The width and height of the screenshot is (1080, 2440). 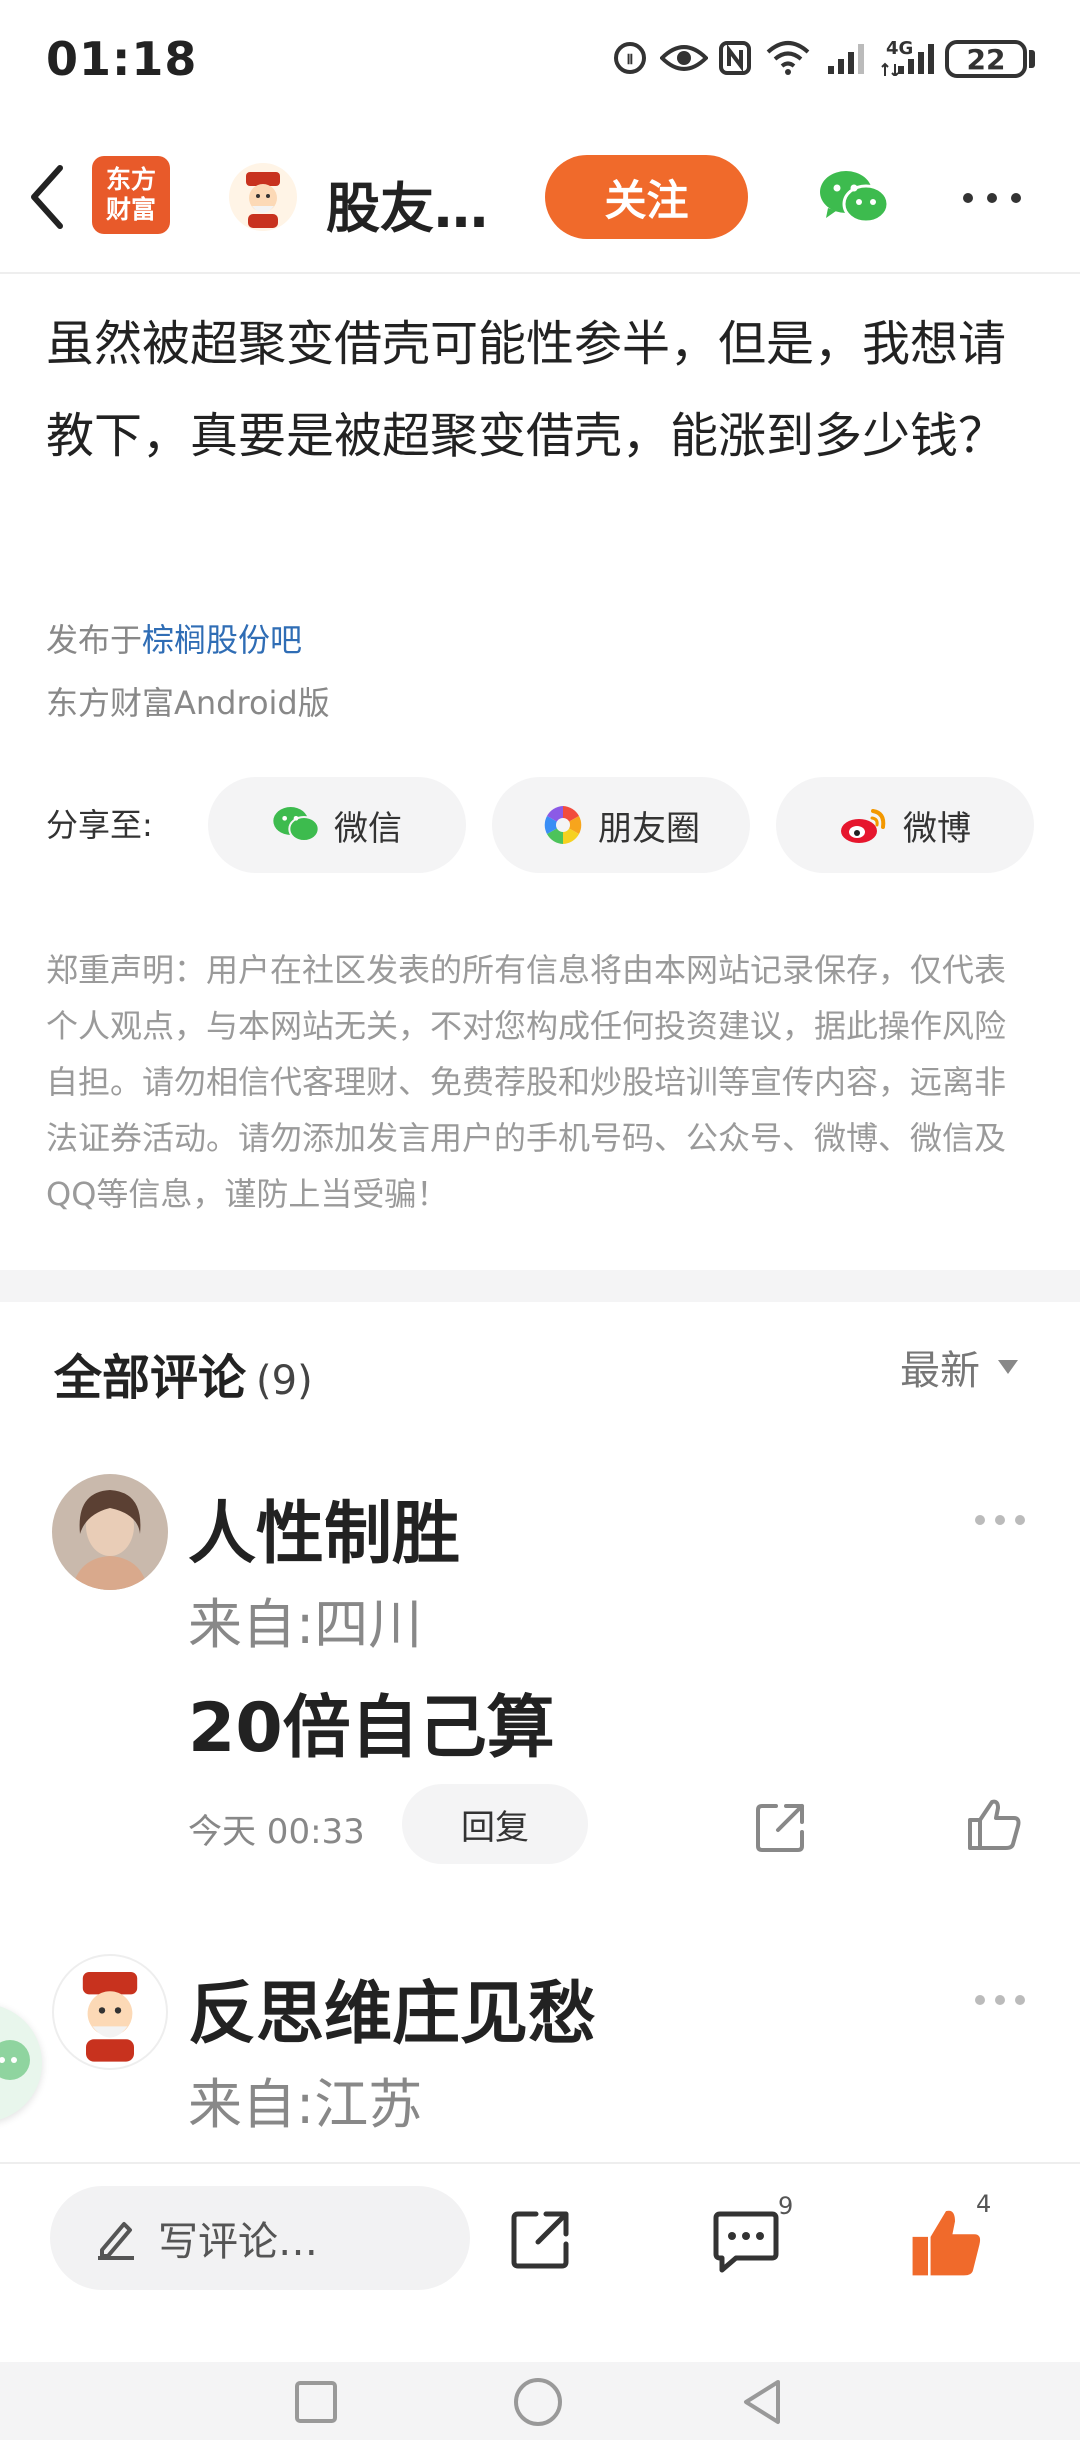 What do you see at coordinates (130, 179) in the screenshot?
I see `logo-line-1: 东方` at bounding box center [130, 179].